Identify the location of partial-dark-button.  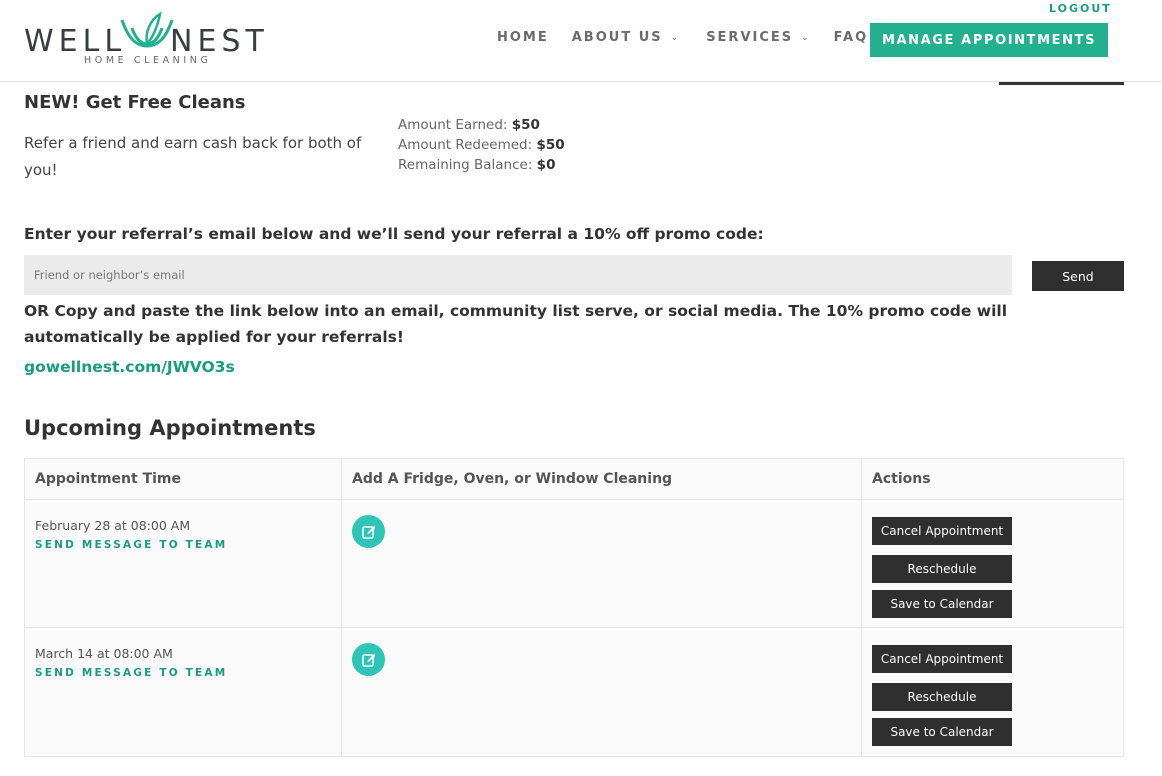
(1061, 83).